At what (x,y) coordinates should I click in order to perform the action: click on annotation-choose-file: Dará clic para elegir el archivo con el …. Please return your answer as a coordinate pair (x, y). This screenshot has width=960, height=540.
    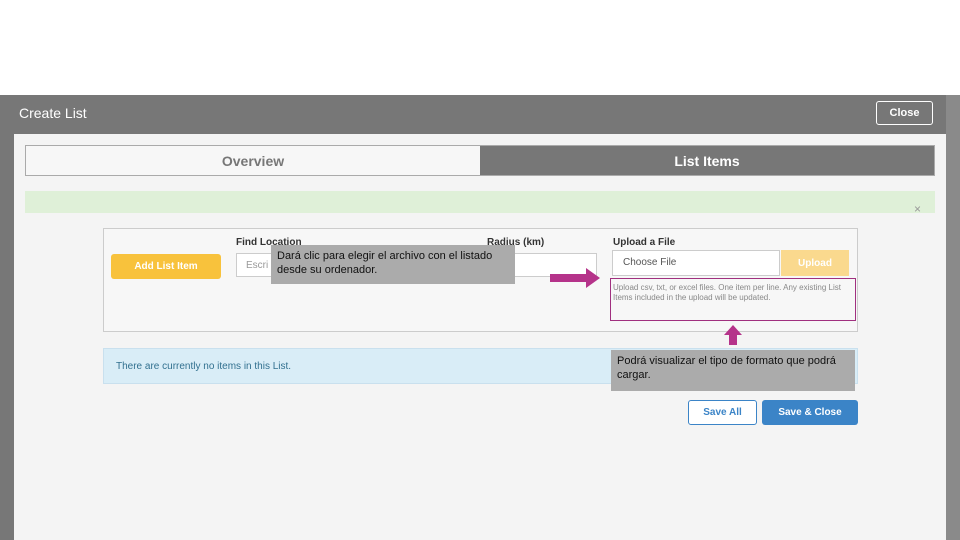
    Looking at the image, I should click on (393, 264).